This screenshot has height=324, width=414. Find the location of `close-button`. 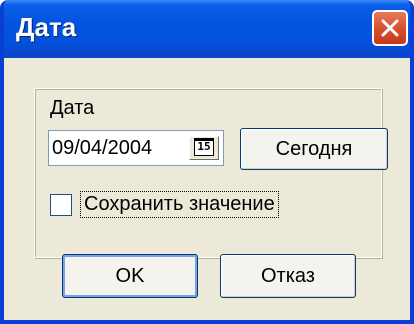

close-button is located at coordinates (390, 28).